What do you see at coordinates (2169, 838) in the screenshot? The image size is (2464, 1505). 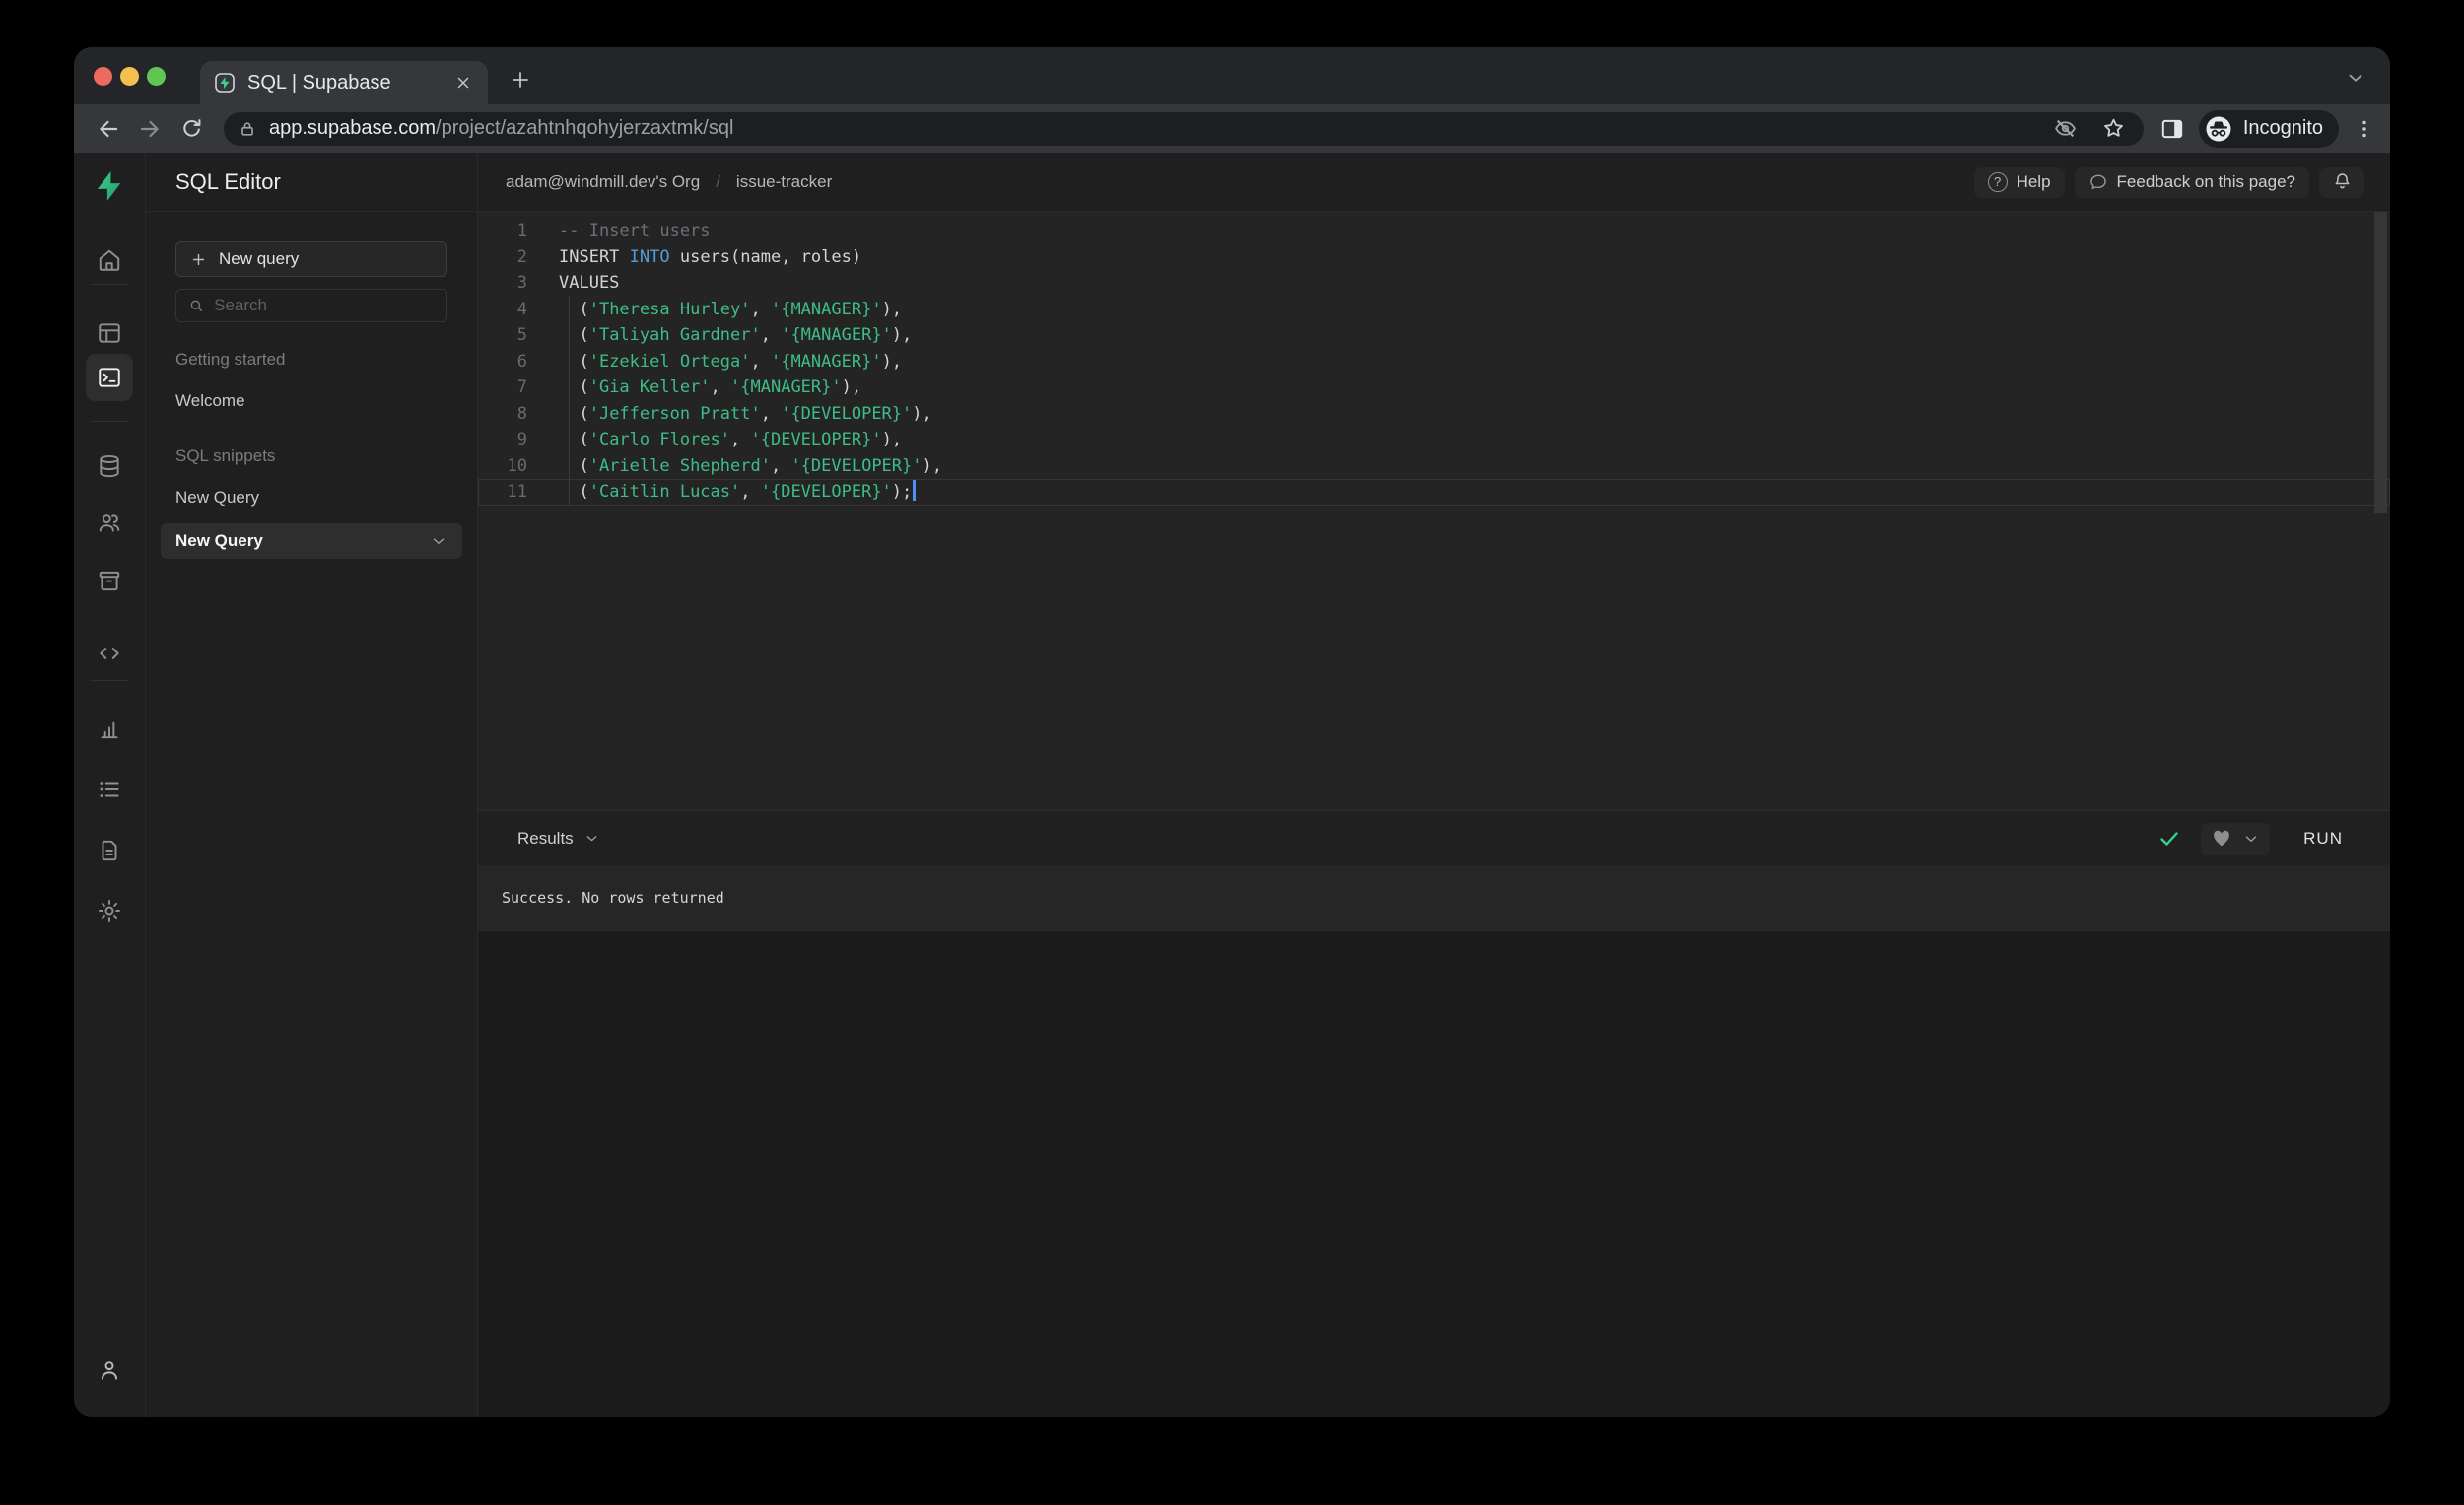 I see `success-check-icon` at bounding box center [2169, 838].